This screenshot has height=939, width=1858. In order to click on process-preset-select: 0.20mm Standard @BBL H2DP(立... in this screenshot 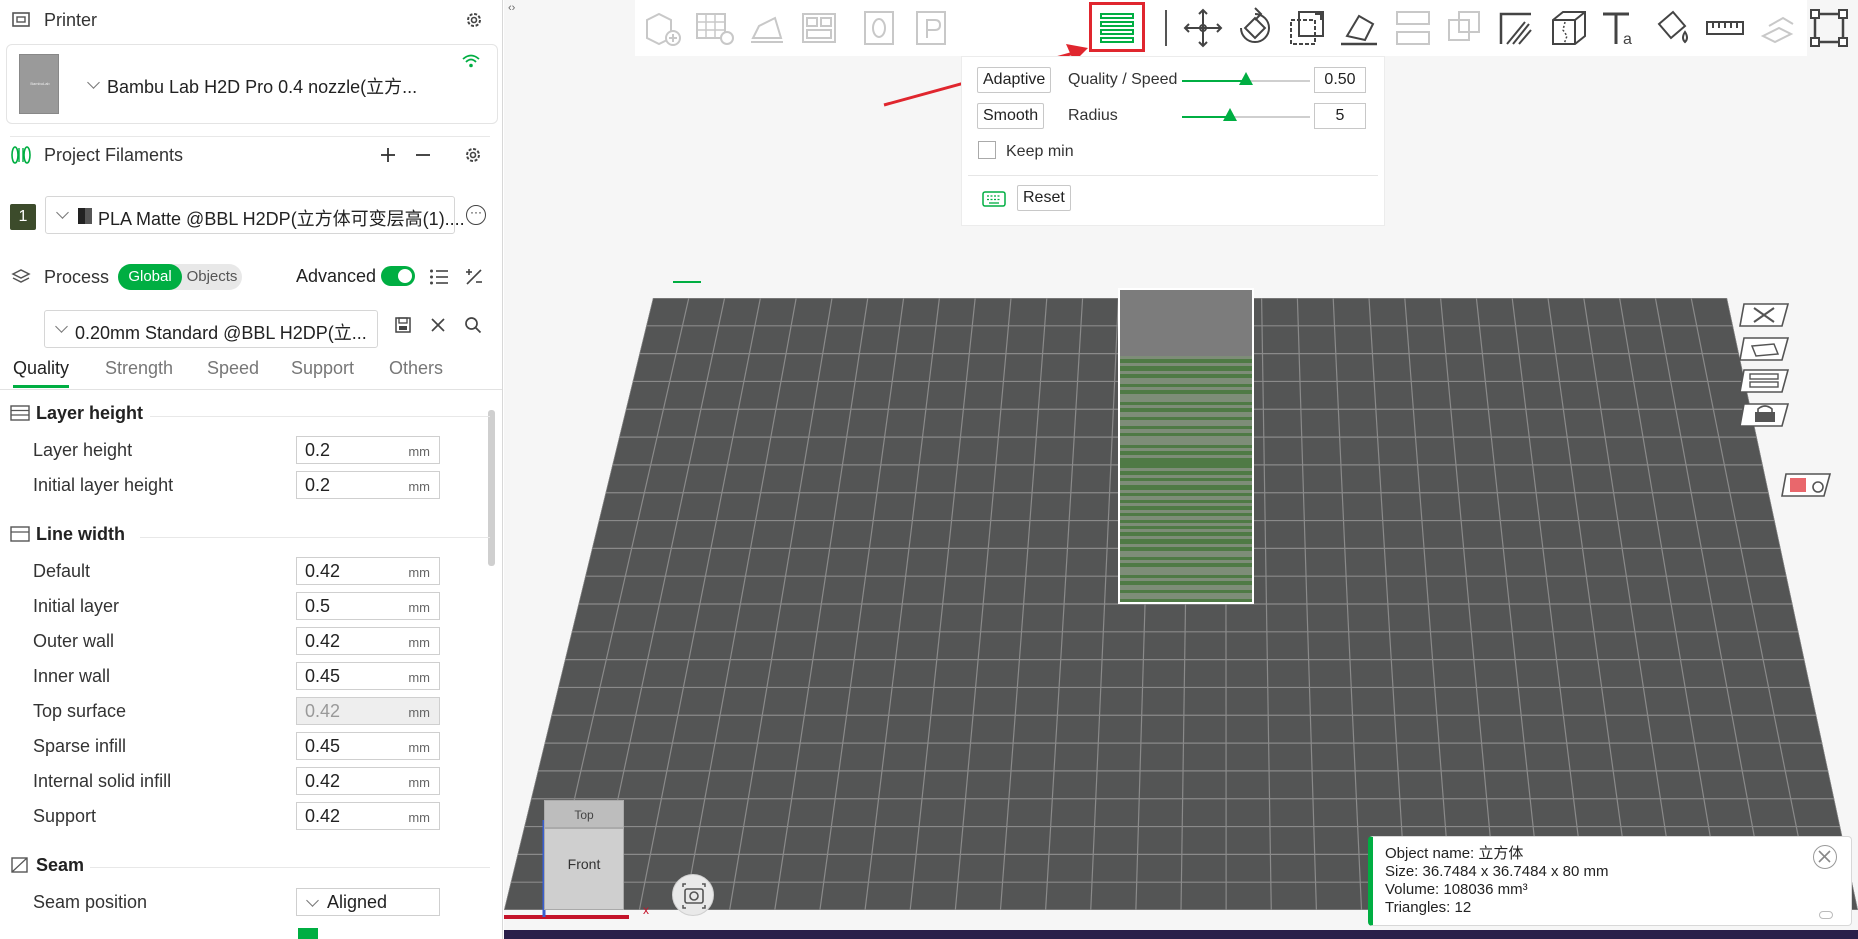, I will do `click(211, 329)`.